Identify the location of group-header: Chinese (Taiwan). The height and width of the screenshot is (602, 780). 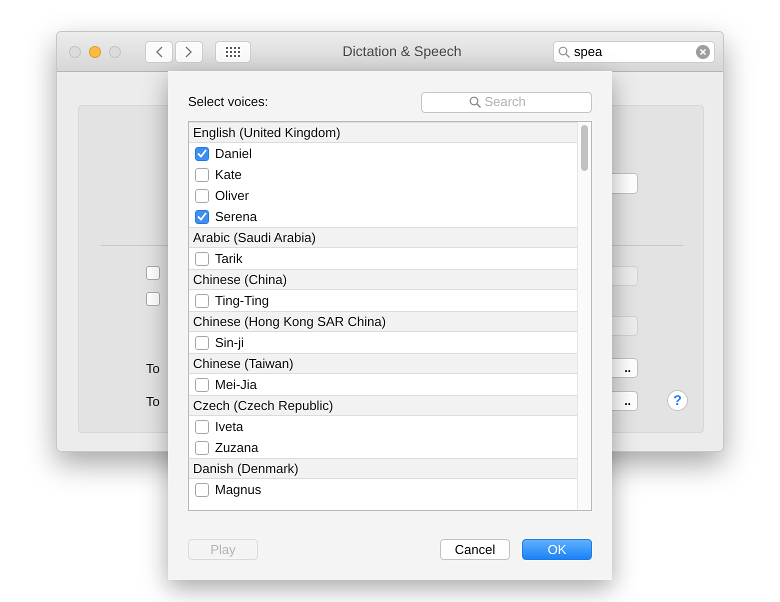
(383, 363).